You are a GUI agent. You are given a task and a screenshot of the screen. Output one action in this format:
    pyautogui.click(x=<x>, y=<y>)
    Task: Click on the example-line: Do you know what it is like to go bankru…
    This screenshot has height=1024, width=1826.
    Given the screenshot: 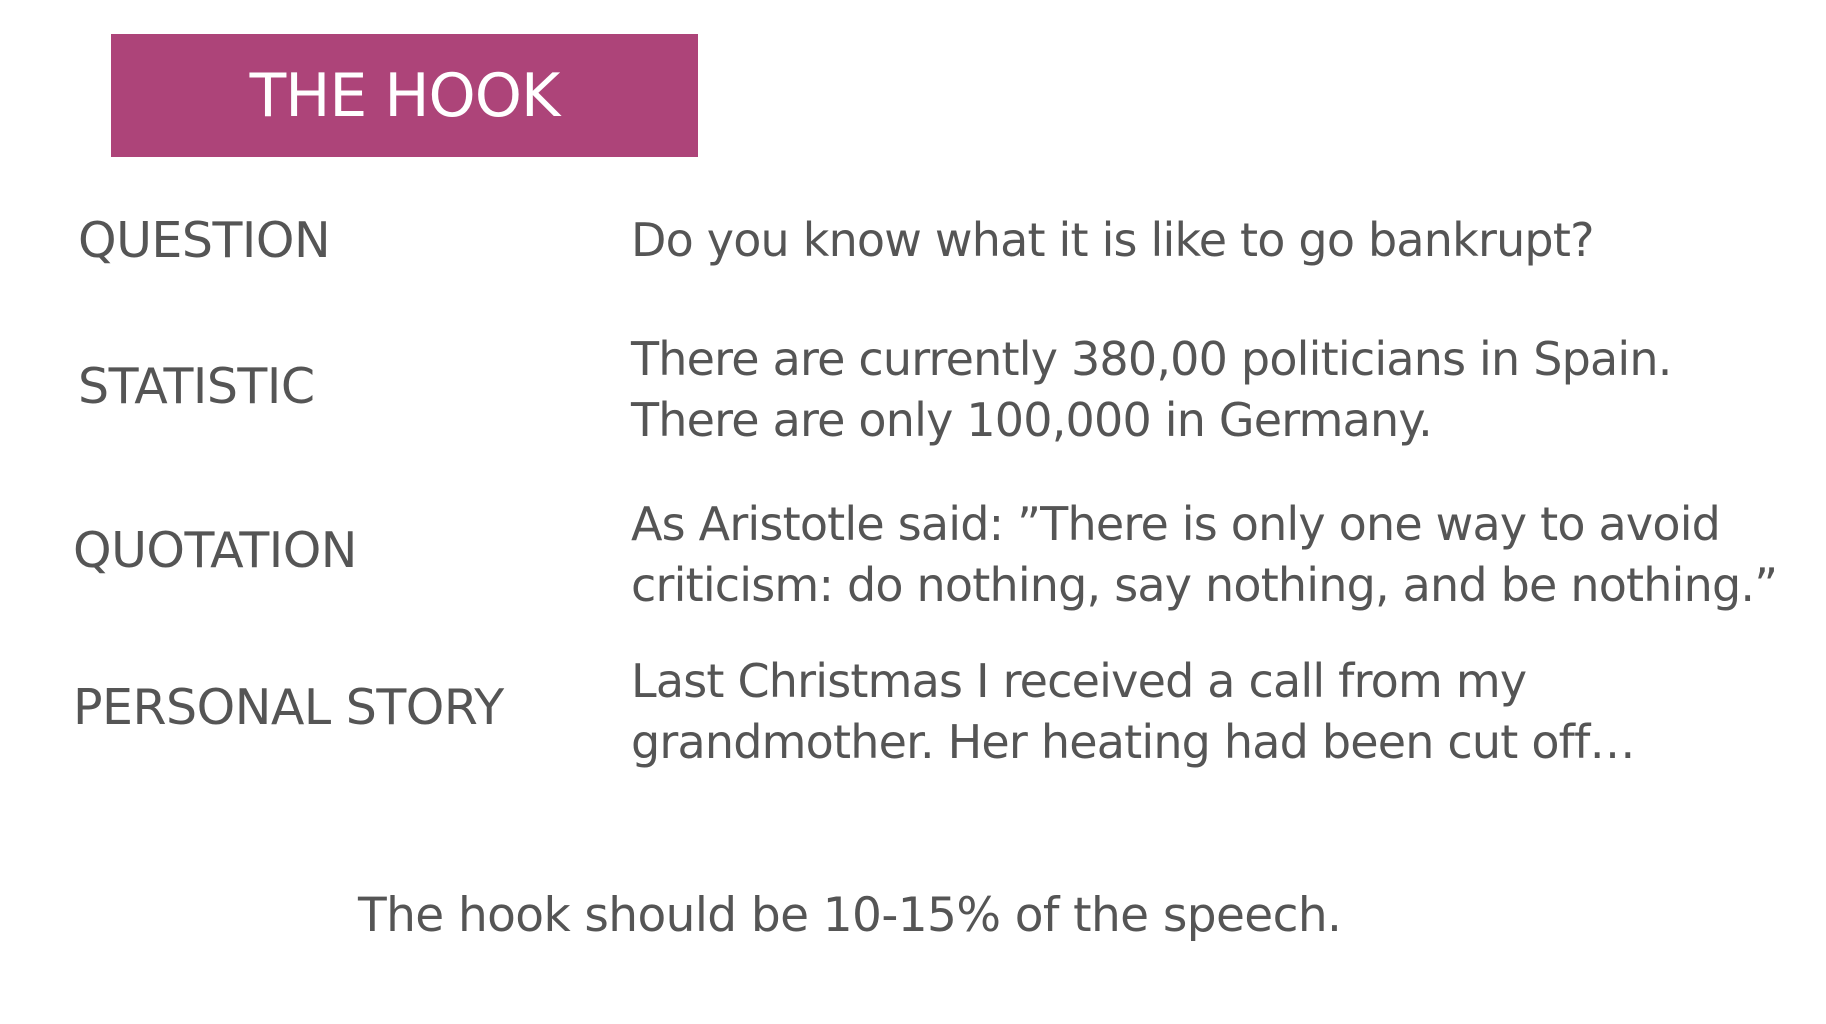 What is the action you would take?
    pyautogui.click(x=1112, y=240)
    